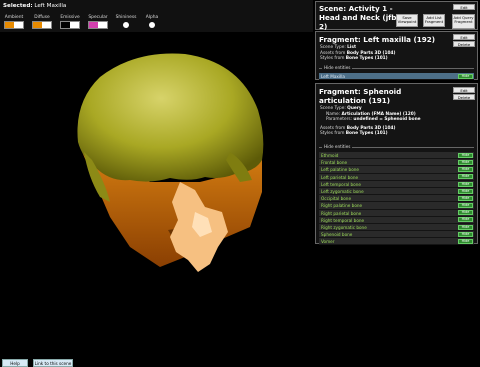 Image resolution: width=480 pixels, height=367 pixels. Describe the element at coordinates (126, 17) in the screenshot. I see `shininess-label: Shininess` at that location.